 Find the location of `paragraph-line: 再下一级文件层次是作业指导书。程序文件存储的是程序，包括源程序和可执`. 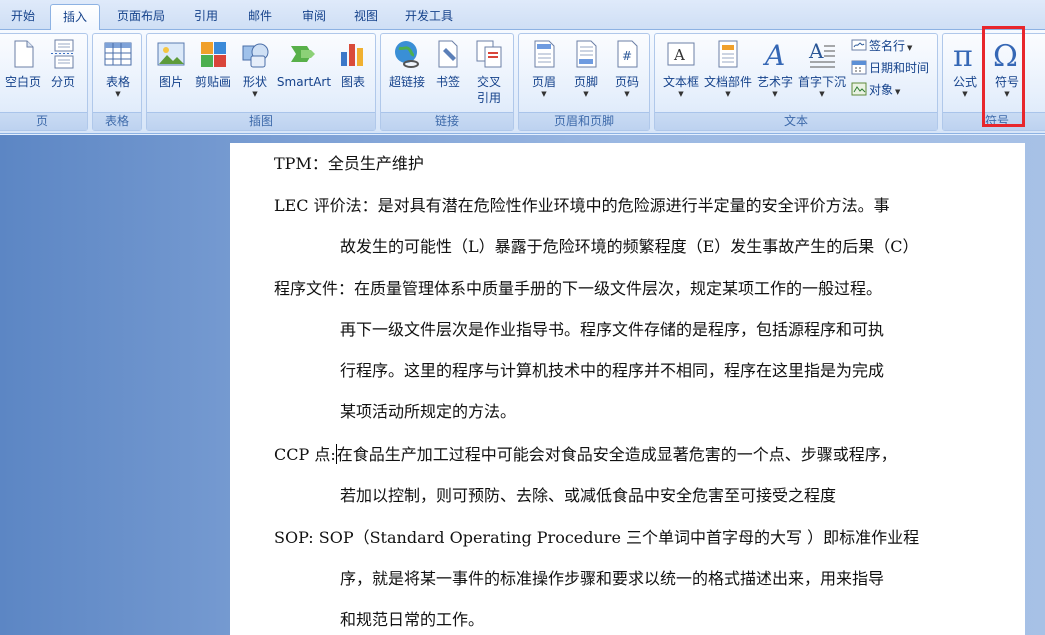

paragraph-line: 再下一级文件层次是作业指导书。程序文件存储的是程序，包括源程序和可执 is located at coordinates (612, 329).